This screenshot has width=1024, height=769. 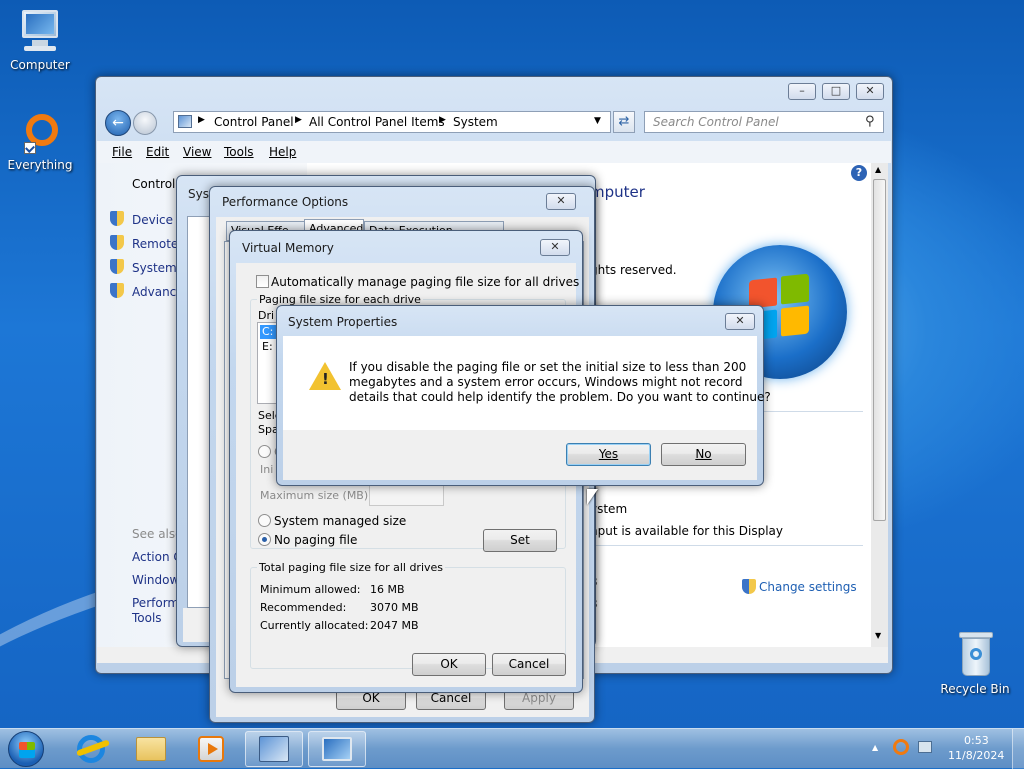 What do you see at coordinates (808, 587) in the screenshot?
I see `change-settings-link: Change settings` at bounding box center [808, 587].